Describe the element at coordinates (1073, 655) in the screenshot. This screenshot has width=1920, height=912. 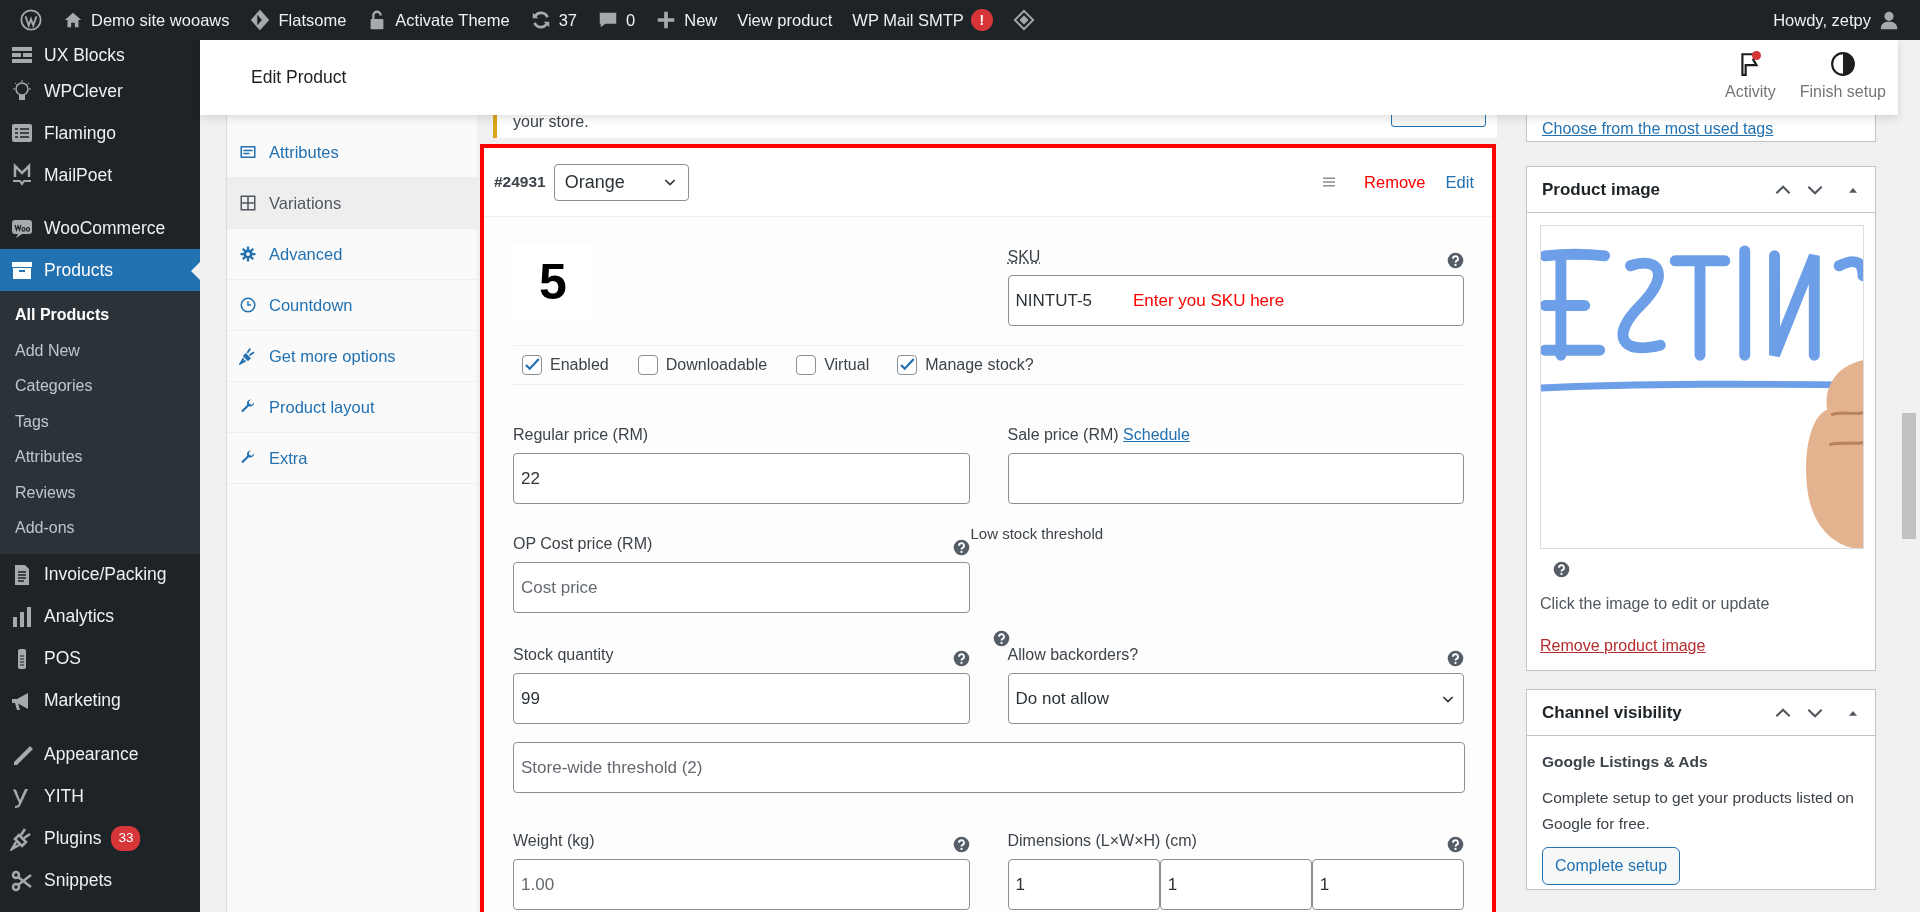
I see `field-label: Allow backorders?` at that location.